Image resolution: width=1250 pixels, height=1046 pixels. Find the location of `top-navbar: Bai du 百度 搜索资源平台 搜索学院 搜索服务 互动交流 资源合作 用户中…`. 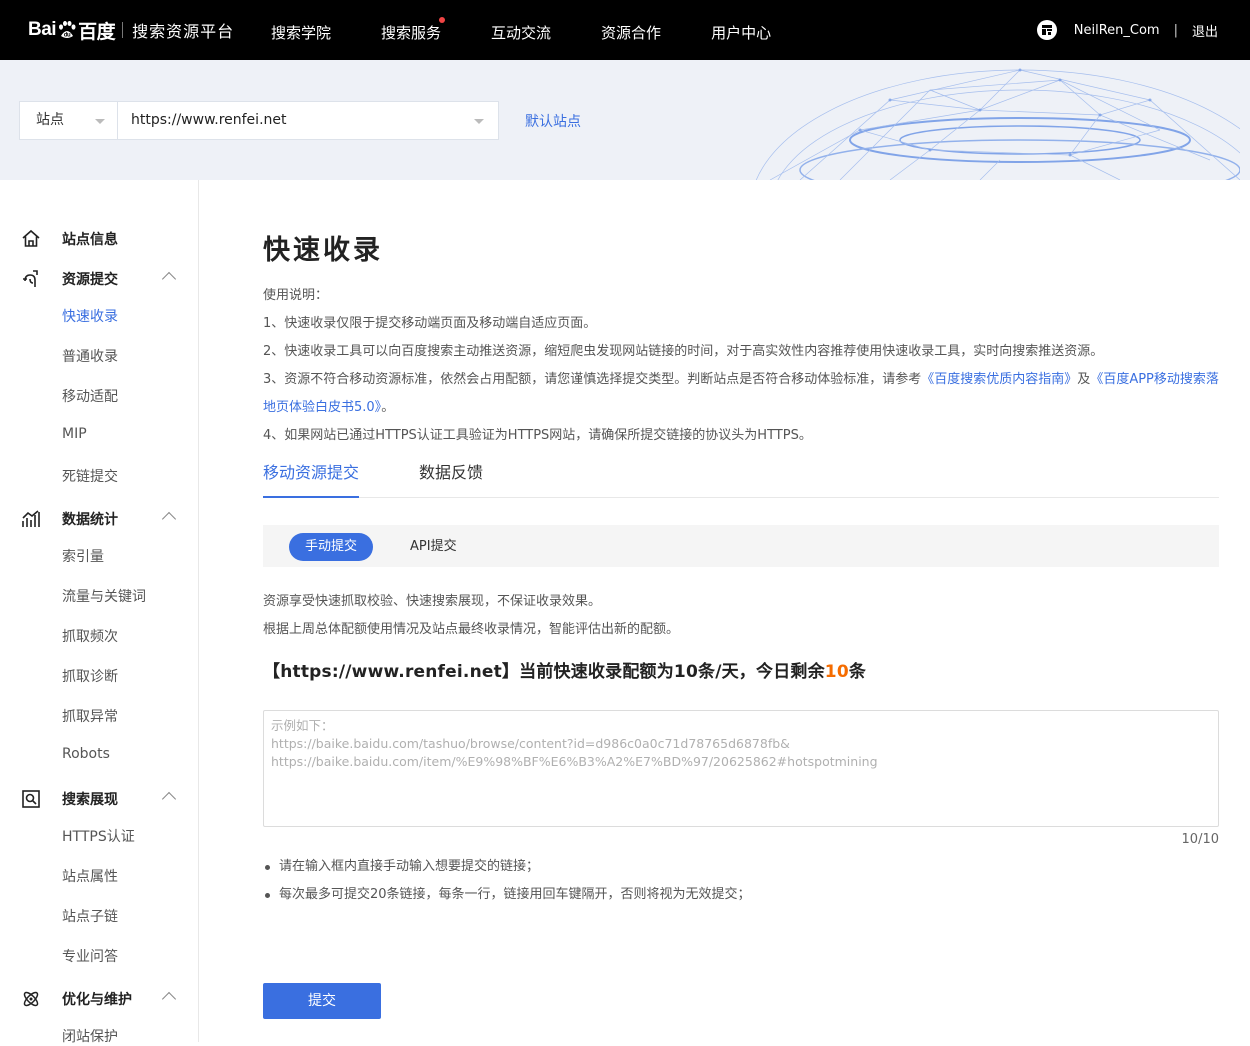

top-navbar: Bai du 百度 搜索资源平台 搜索学院 搜索服务 互动交流 资源合作 用户中… is located at coordinates (625, 30).